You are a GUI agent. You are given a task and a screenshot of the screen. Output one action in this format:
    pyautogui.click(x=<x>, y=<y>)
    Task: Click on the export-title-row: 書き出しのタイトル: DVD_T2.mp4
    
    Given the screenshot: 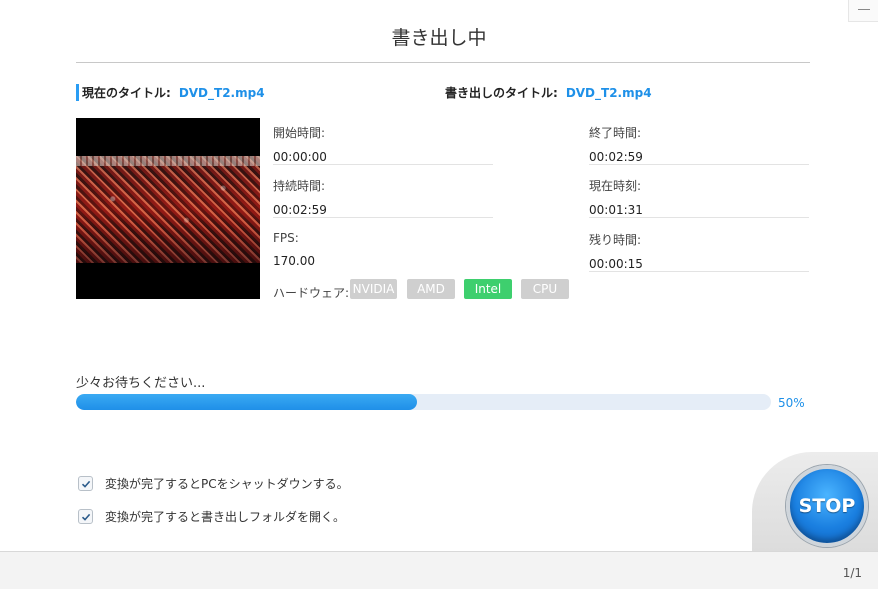 What is the action you would take?
    pyautogui.click(x=548, y=92)
    